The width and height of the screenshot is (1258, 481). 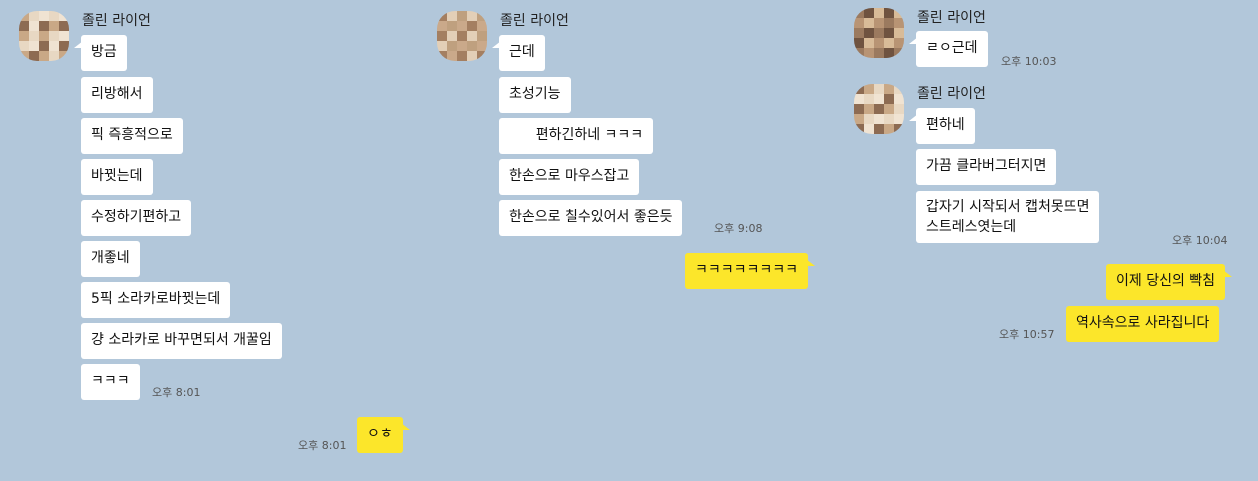 I want to click on message-bubble: 편하네, so click(x=942, y=126).